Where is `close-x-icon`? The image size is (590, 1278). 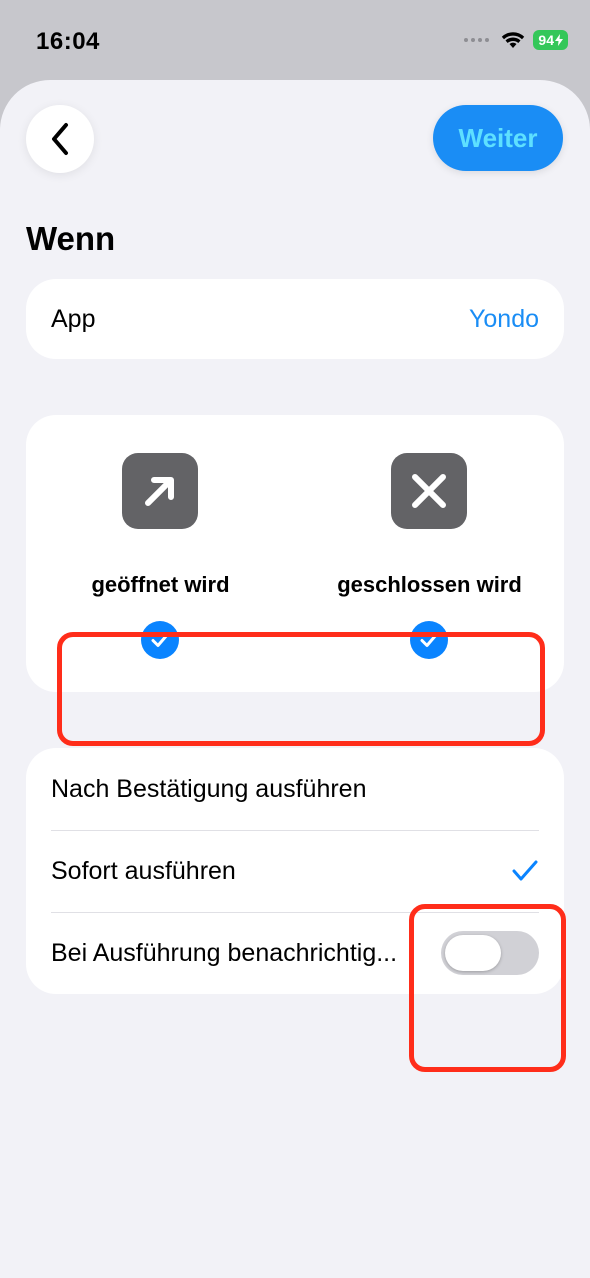 close-x-icon is located at coordinates (429, 491).